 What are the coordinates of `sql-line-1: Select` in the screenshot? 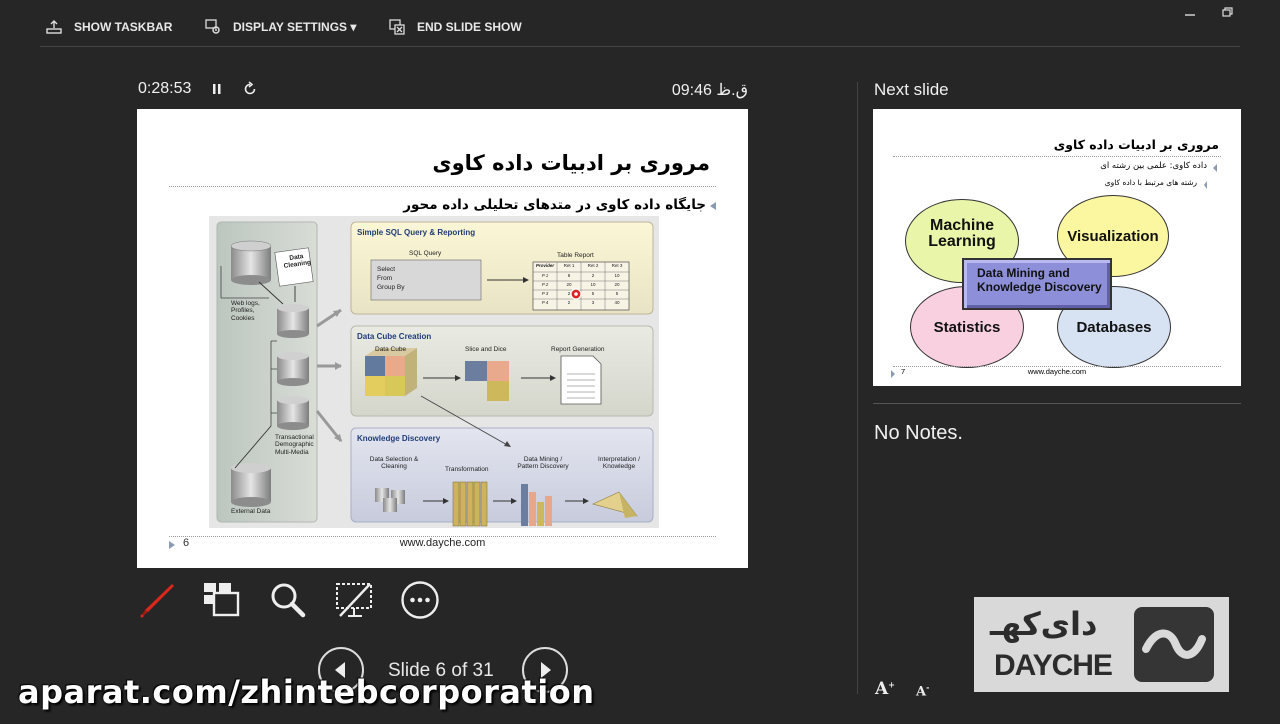 It's located at (386, 269).